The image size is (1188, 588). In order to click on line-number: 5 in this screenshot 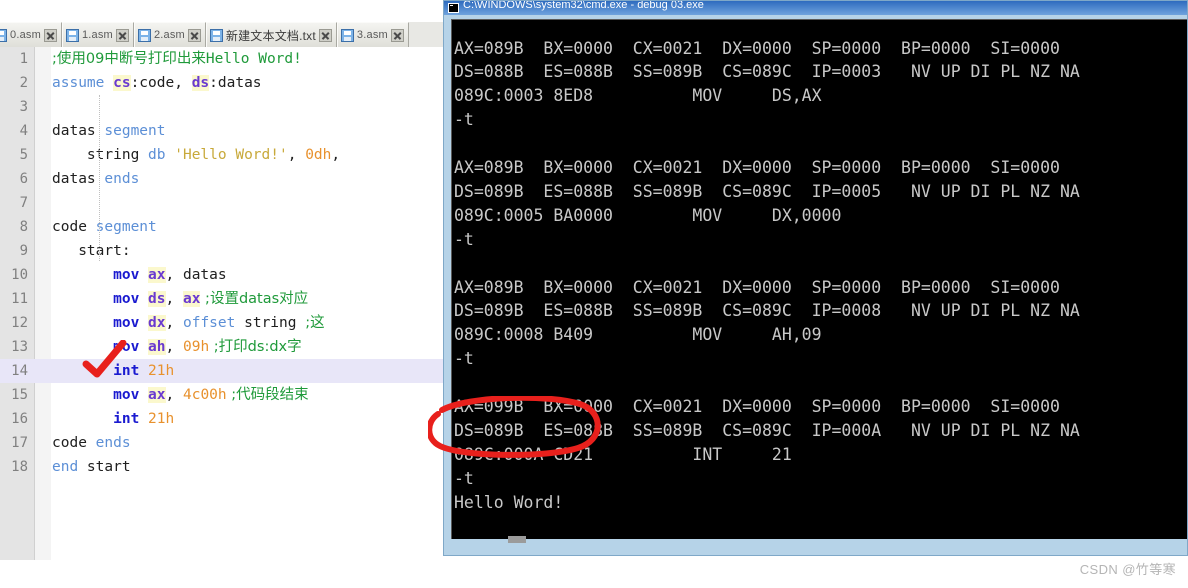, I will do `click(23, 155)`.